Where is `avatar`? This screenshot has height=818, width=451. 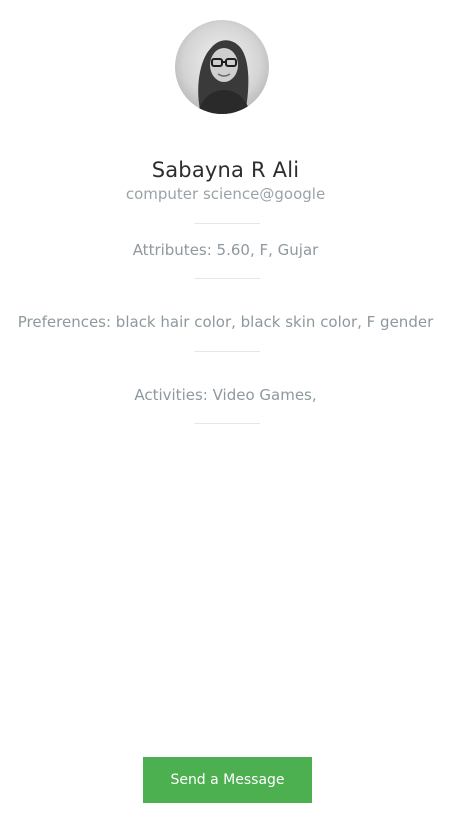
avatar is located at coordinates (222, 67).